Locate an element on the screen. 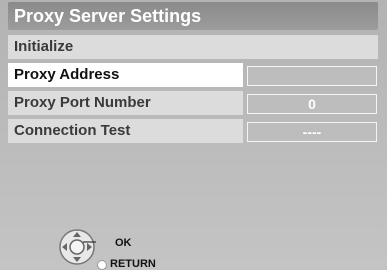 The image size is (387, 270). directional-pad-icon is located at coordinates (77, 247).